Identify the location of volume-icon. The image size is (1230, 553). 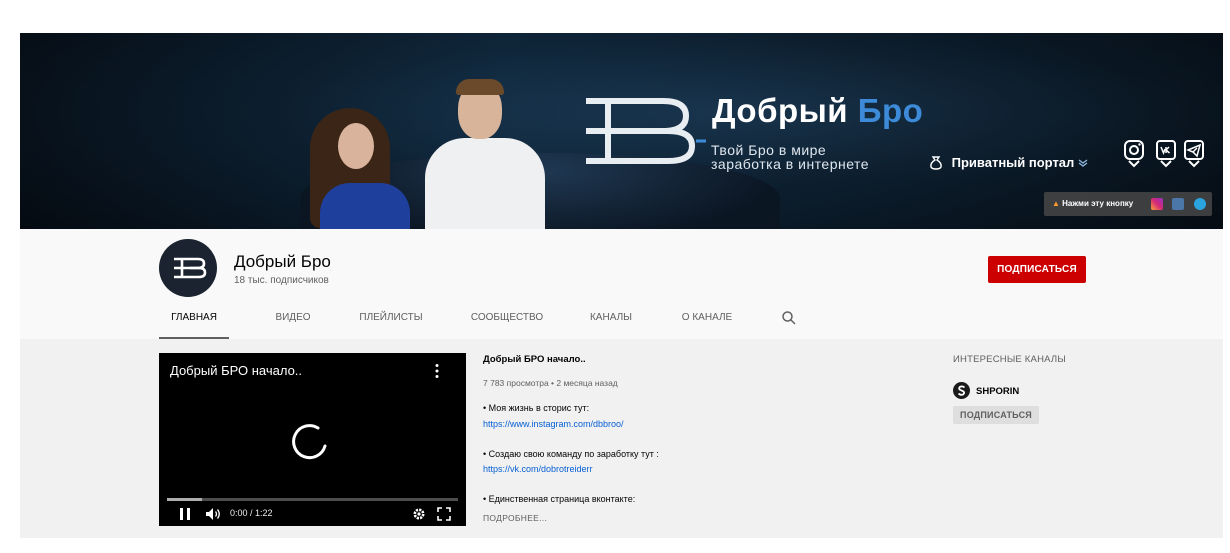
(213, 514).